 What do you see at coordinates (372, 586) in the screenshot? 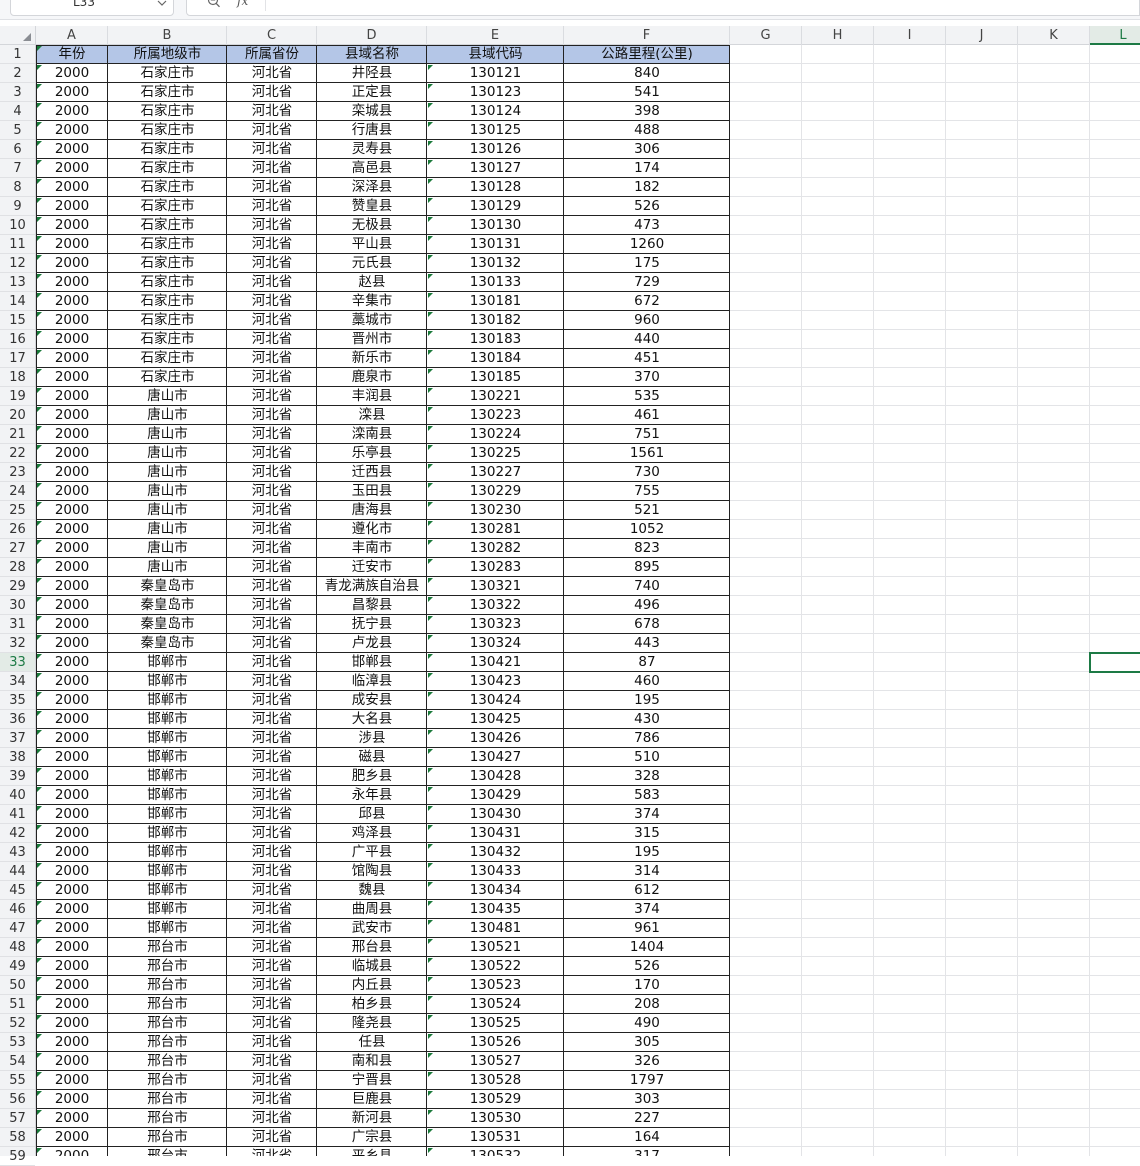
I see `cell-county-name: 青龙满族自治县` at bounding box center [372, 586].